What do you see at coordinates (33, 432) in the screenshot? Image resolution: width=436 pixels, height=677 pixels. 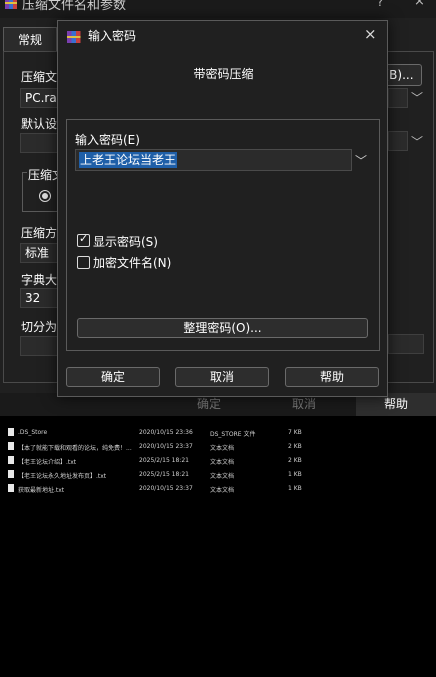 I see `file-name: .DS_Store` at bounding box center [33, 432].